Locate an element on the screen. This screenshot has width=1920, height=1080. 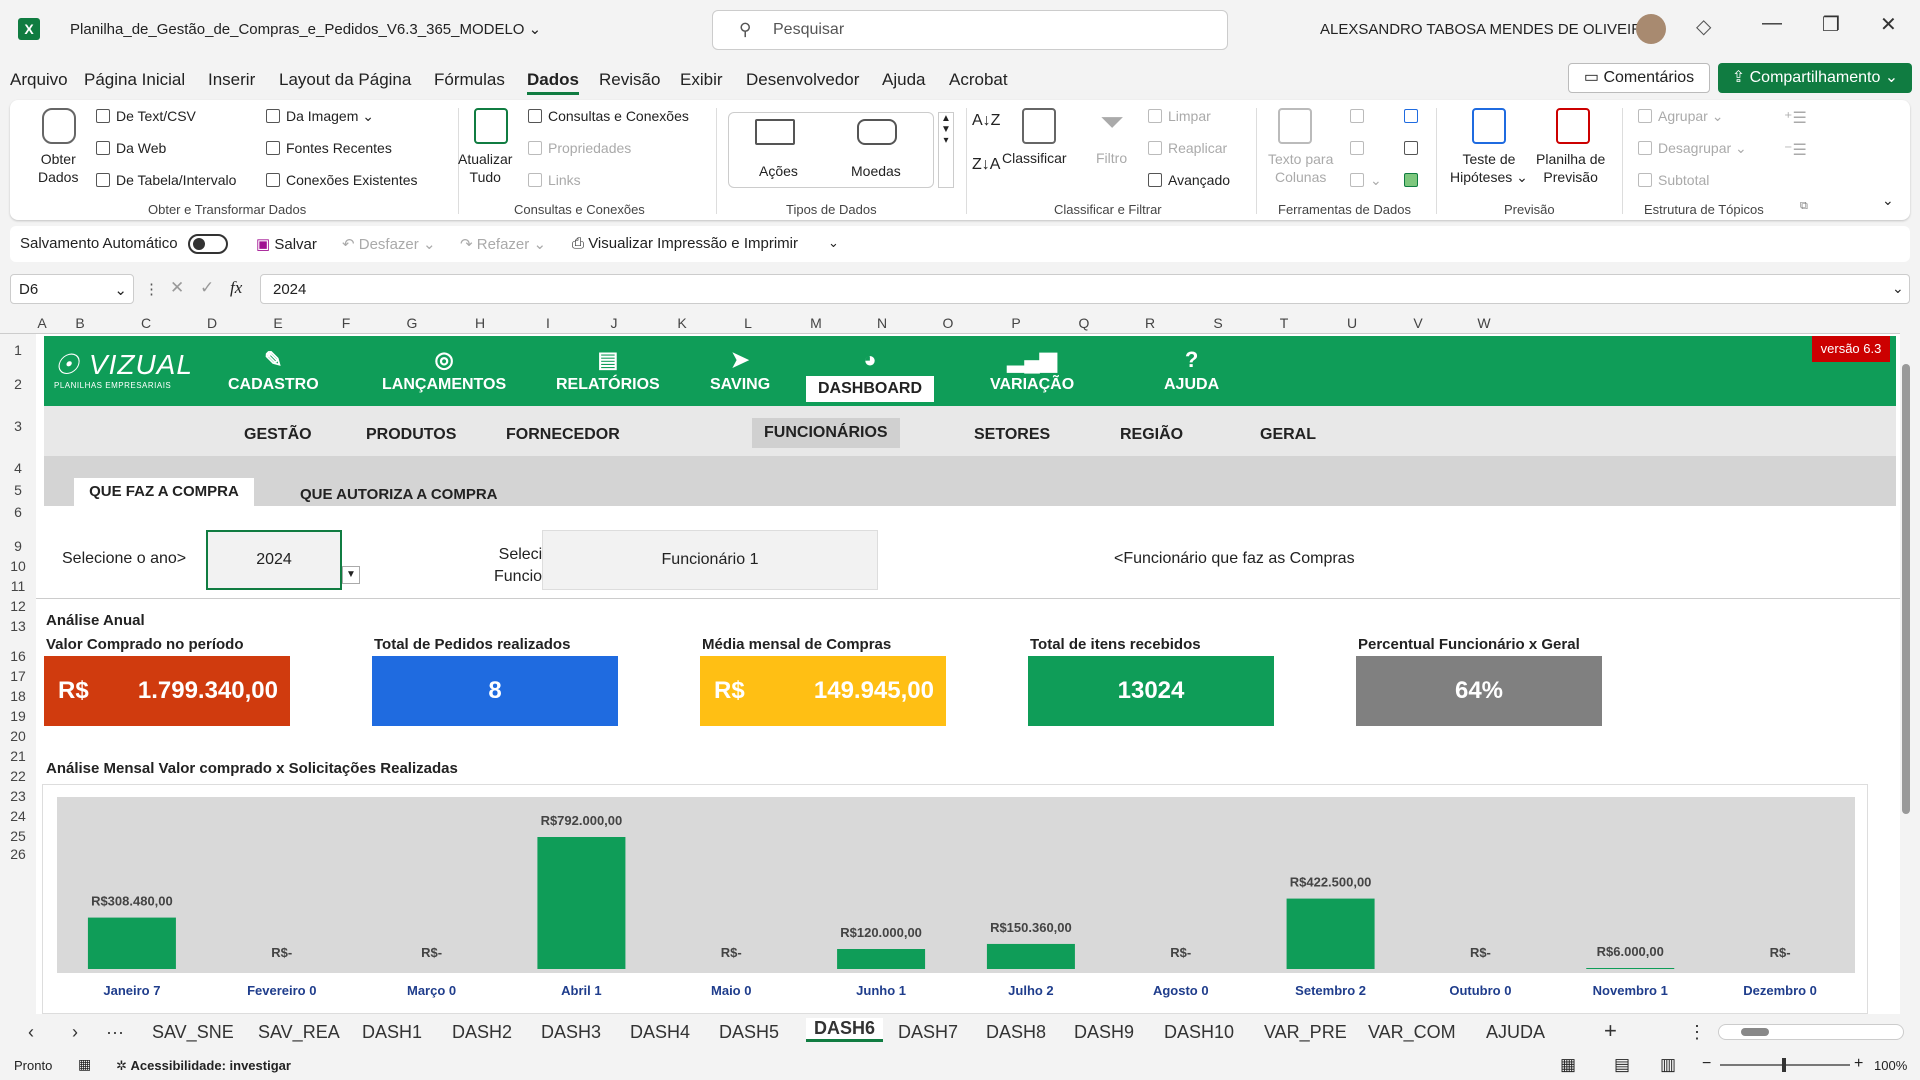
sheet-tab-var_pre: VAR_PRE is located at coordinates (1305, 1032).